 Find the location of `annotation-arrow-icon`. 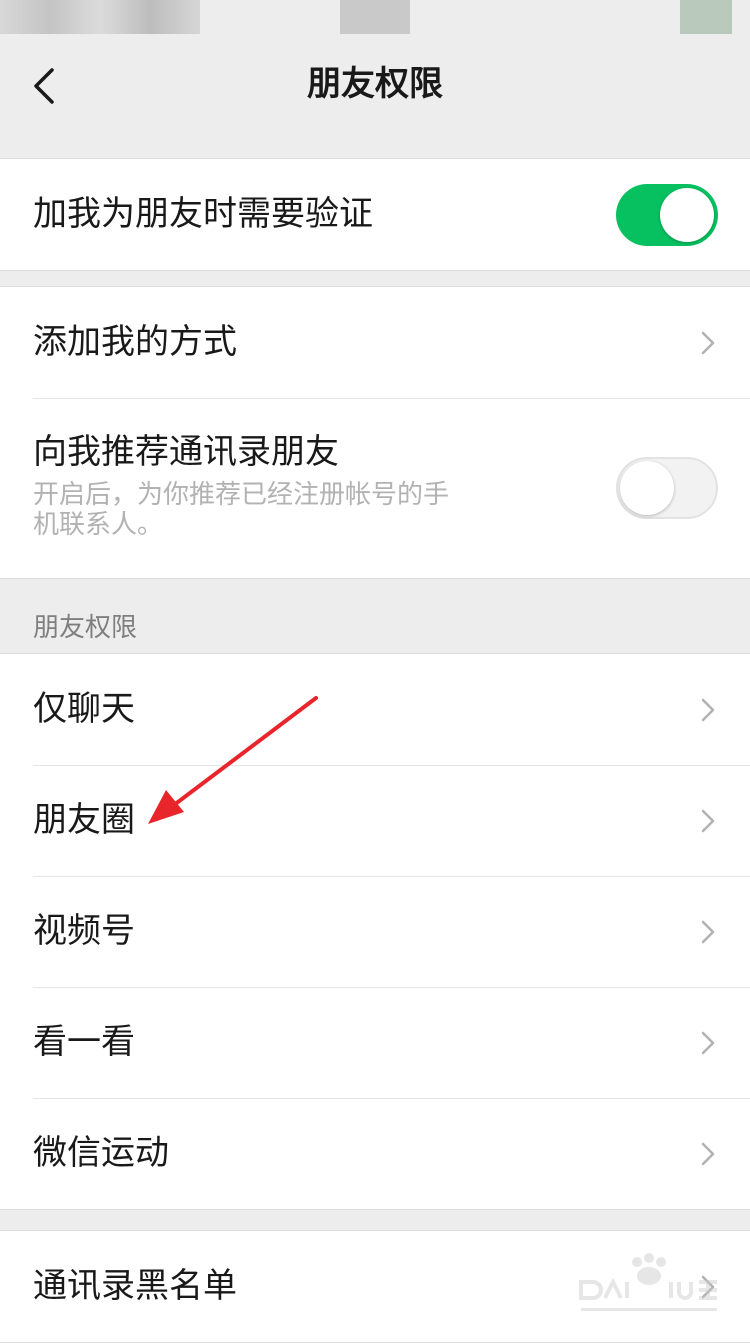

annotation-arrow-icon is located at coordinates (233, 760).